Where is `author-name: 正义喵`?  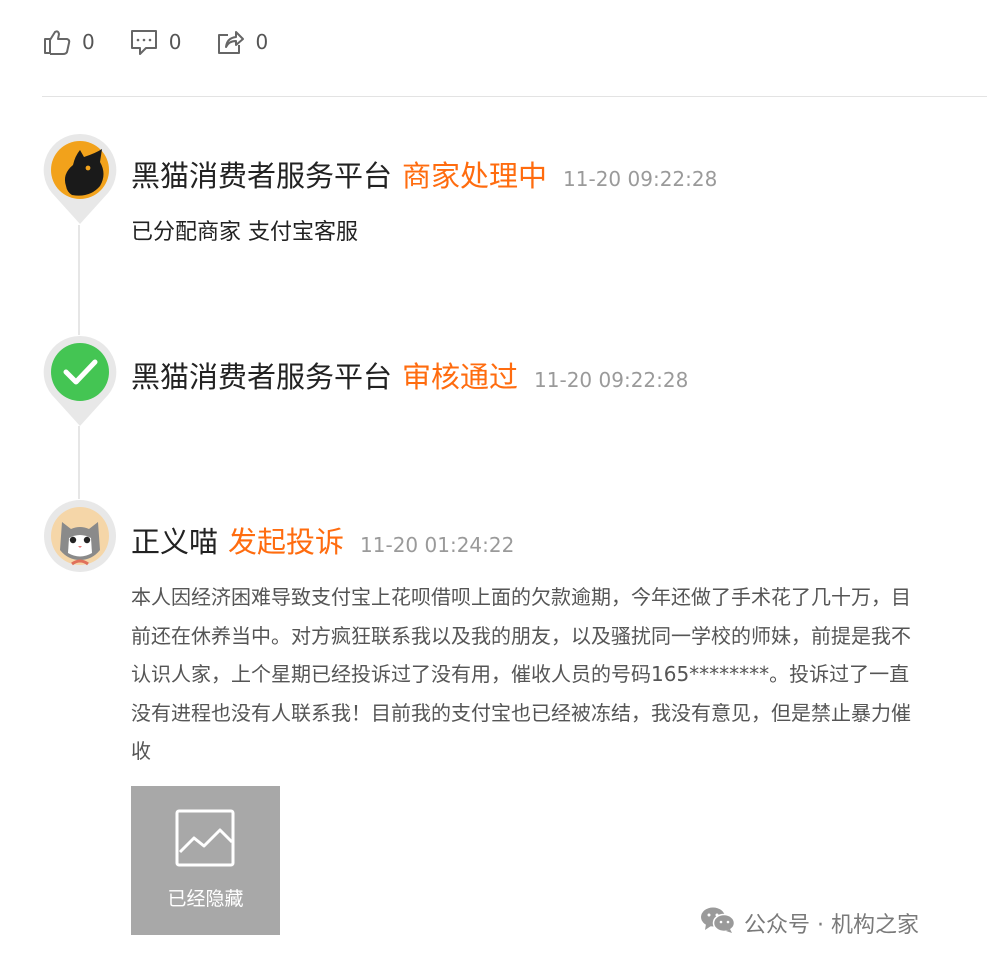
author-name: 正义喵 is located at coordinates (175, 542).